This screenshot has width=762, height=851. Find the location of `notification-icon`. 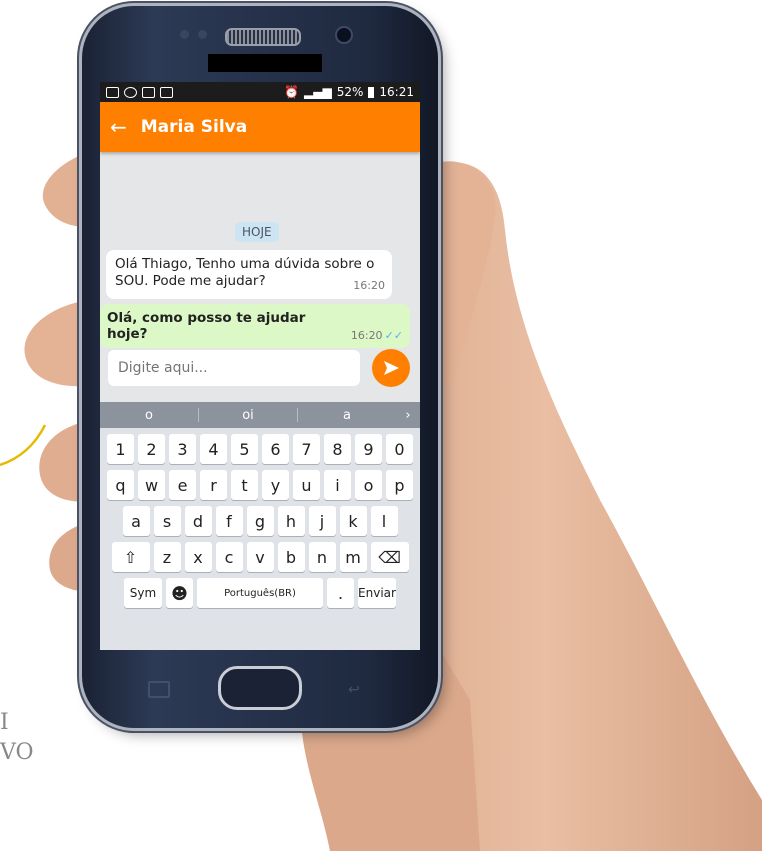

notification-icon is located at coordinates (112, 92).